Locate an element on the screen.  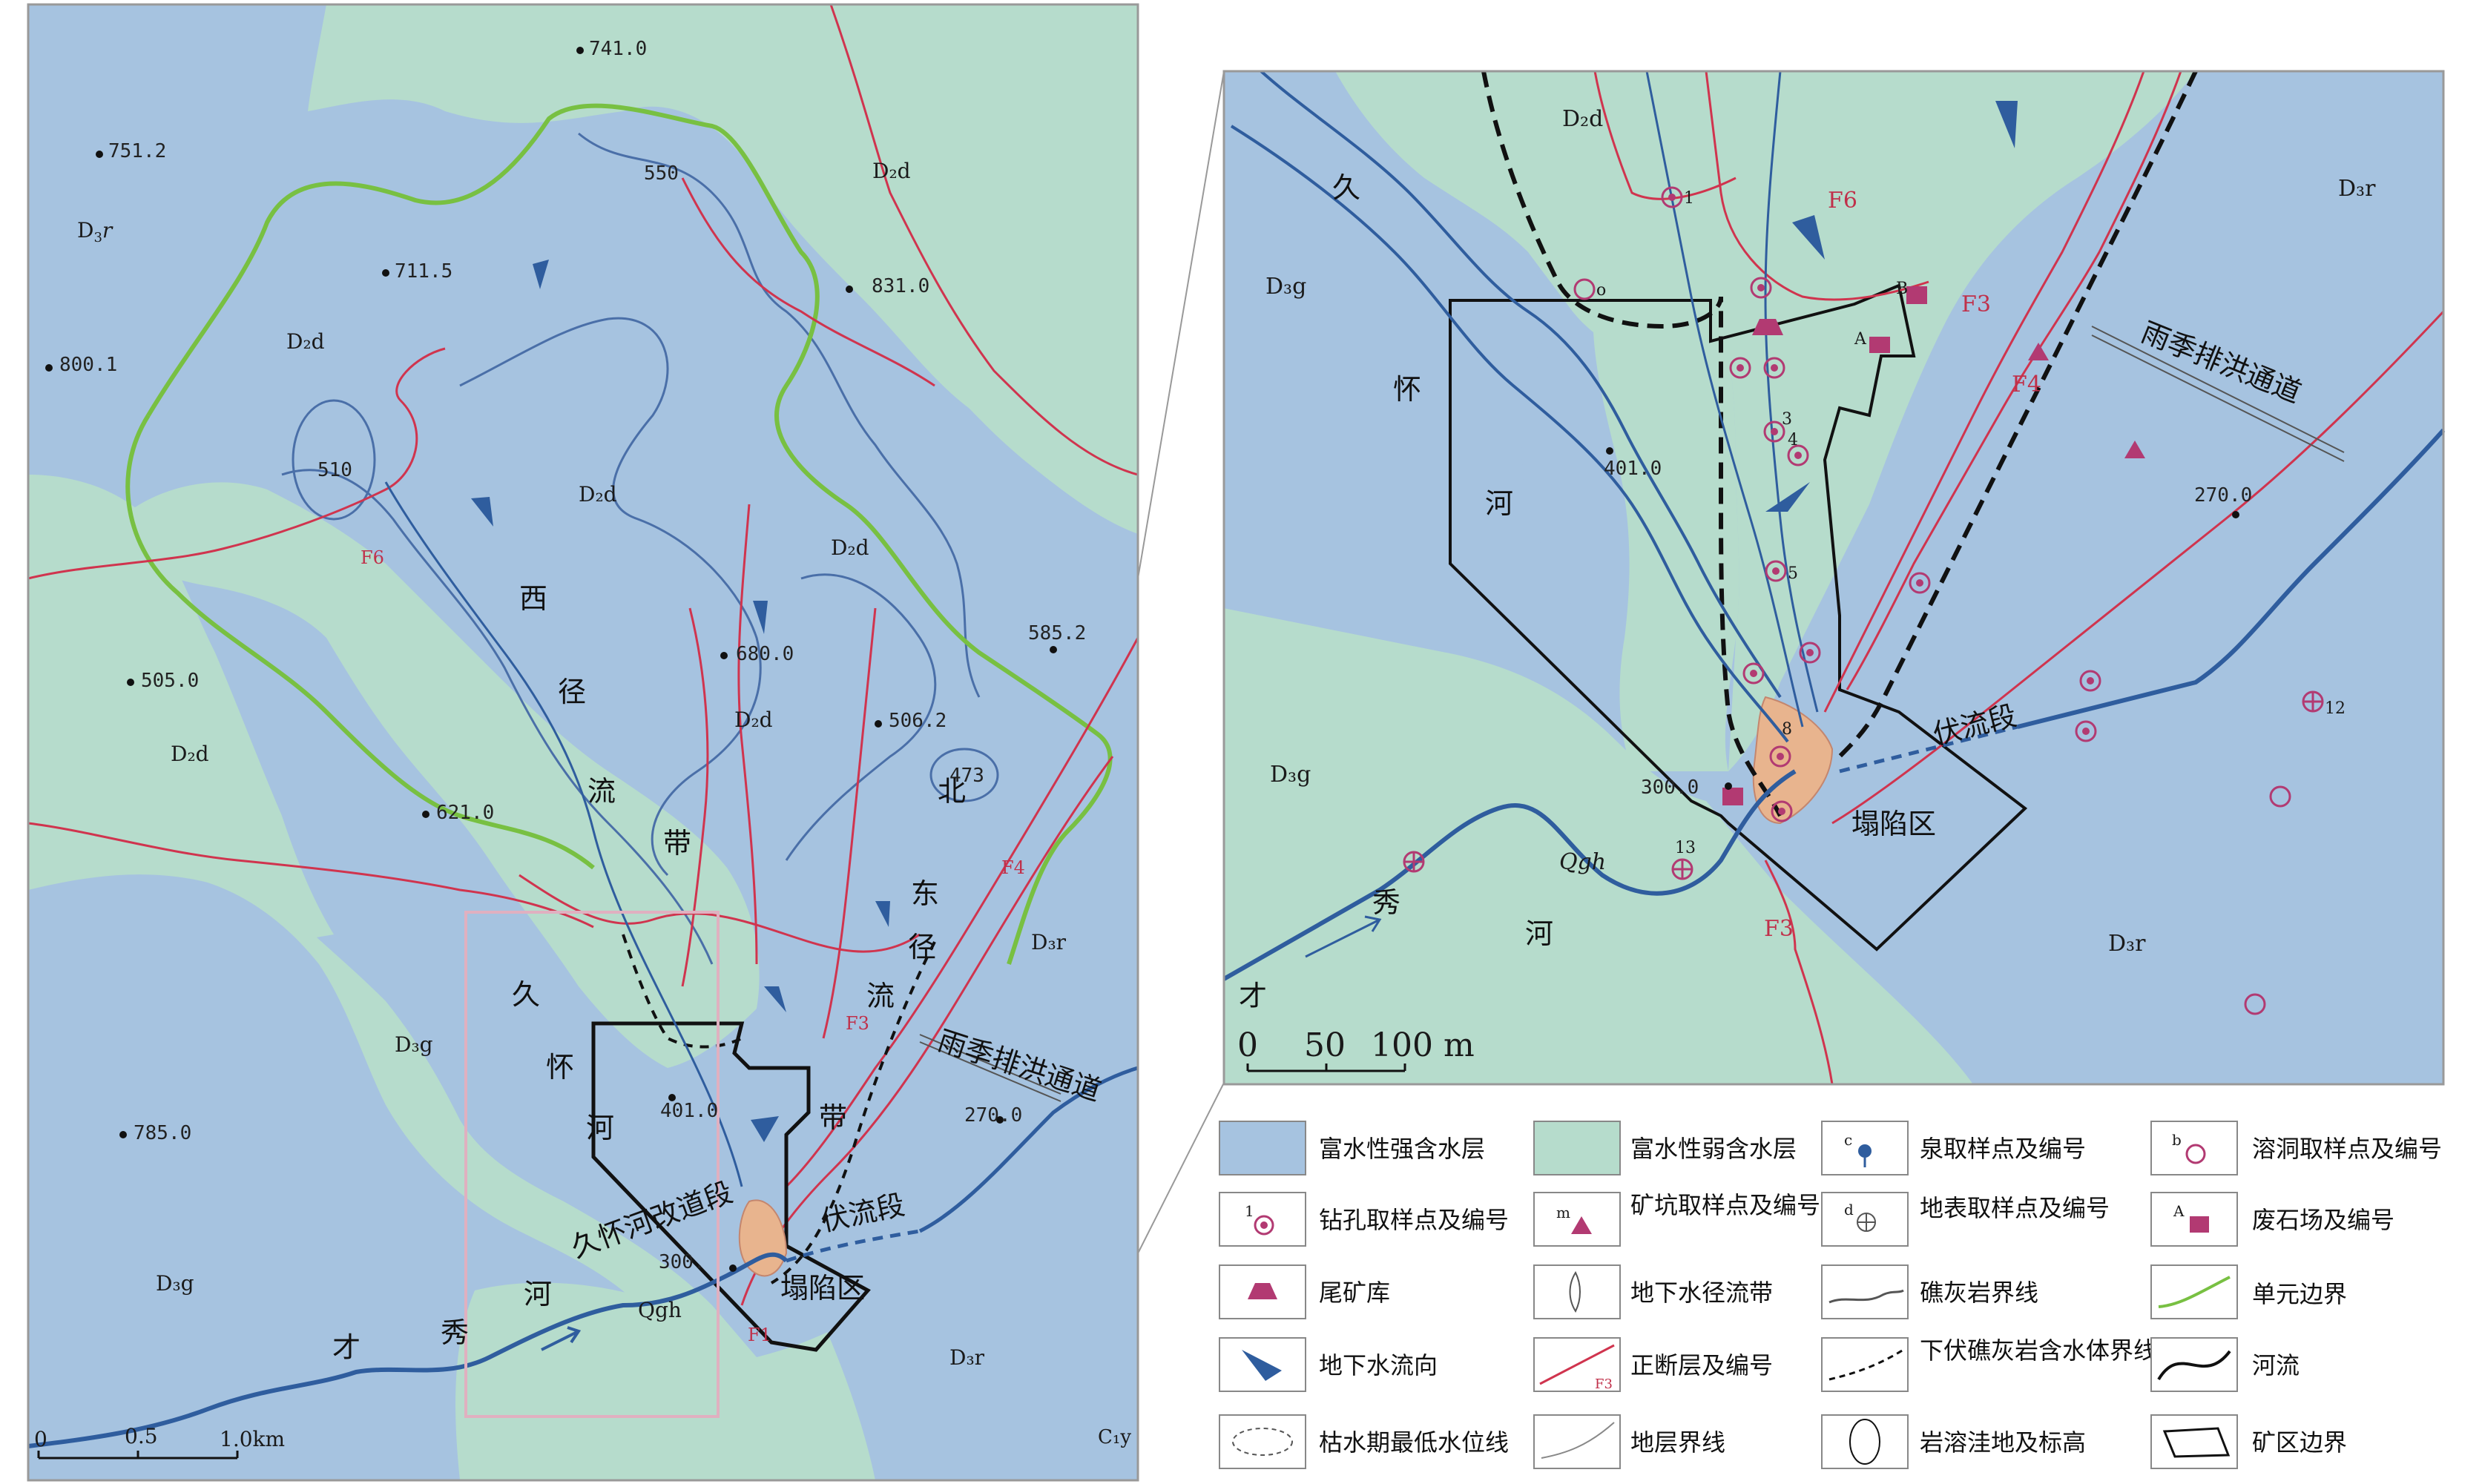
svg-text: 富水性弱含水层 is located at coordinates (1713, 1149).